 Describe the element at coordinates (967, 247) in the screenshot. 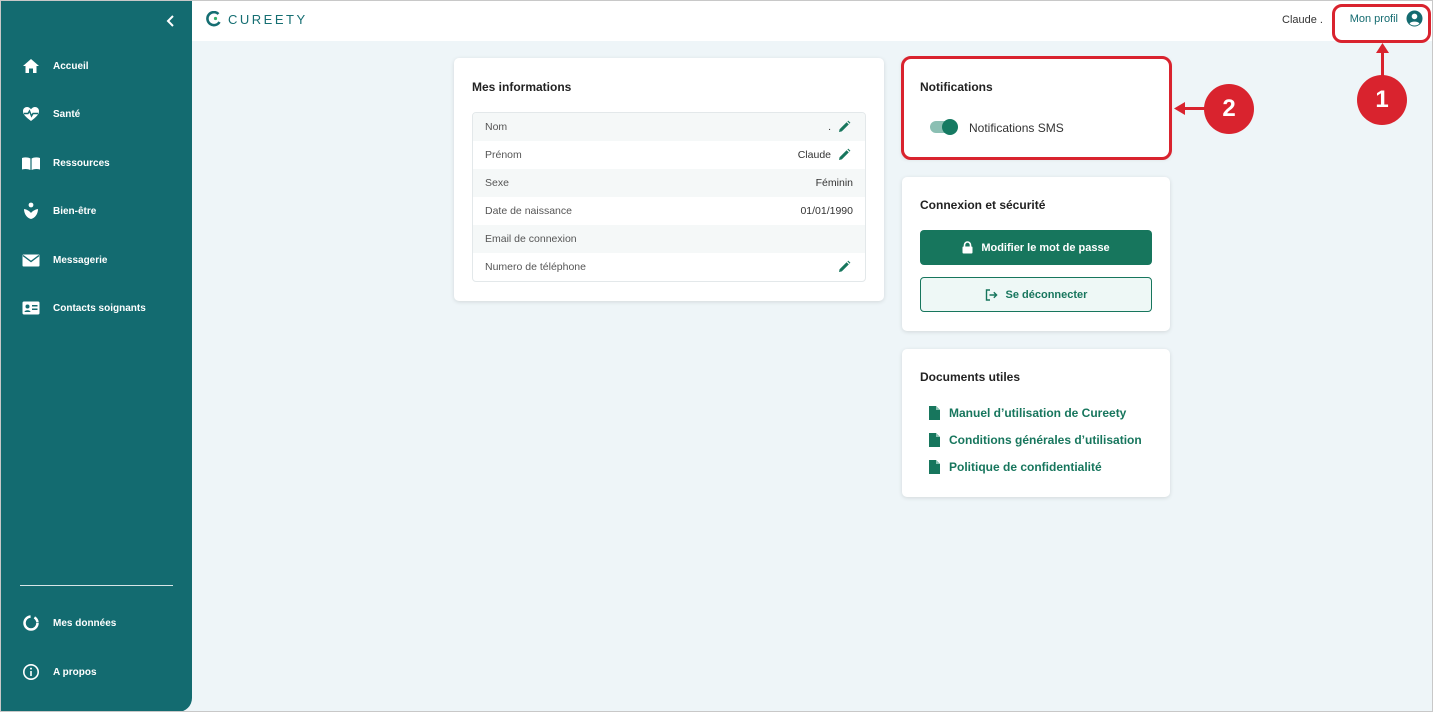

I see `lock-icon` at that location.